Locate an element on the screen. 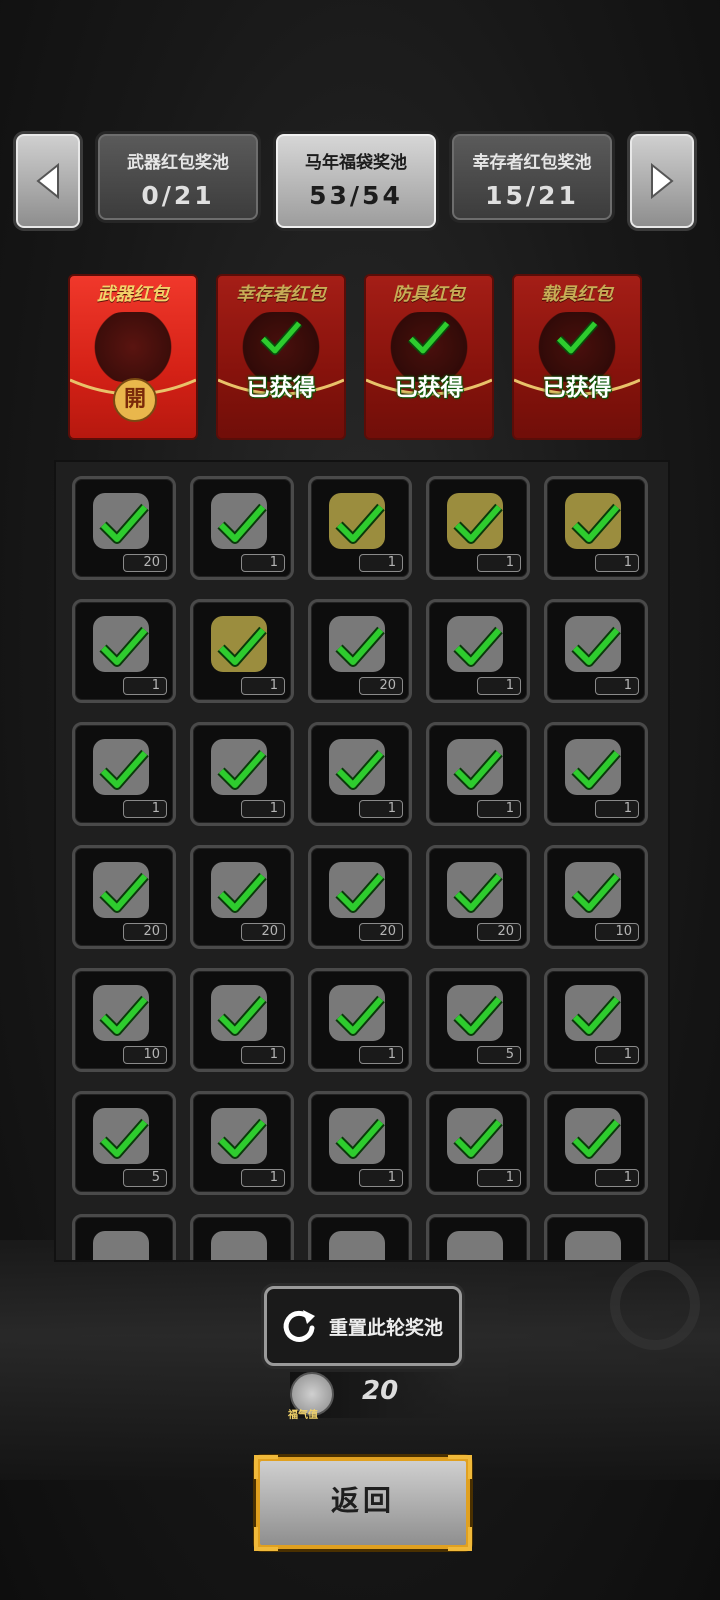 This screenshot has height=1600, width=720. luck-counter: 福气值 20 is located at coordinates (374, 1396).